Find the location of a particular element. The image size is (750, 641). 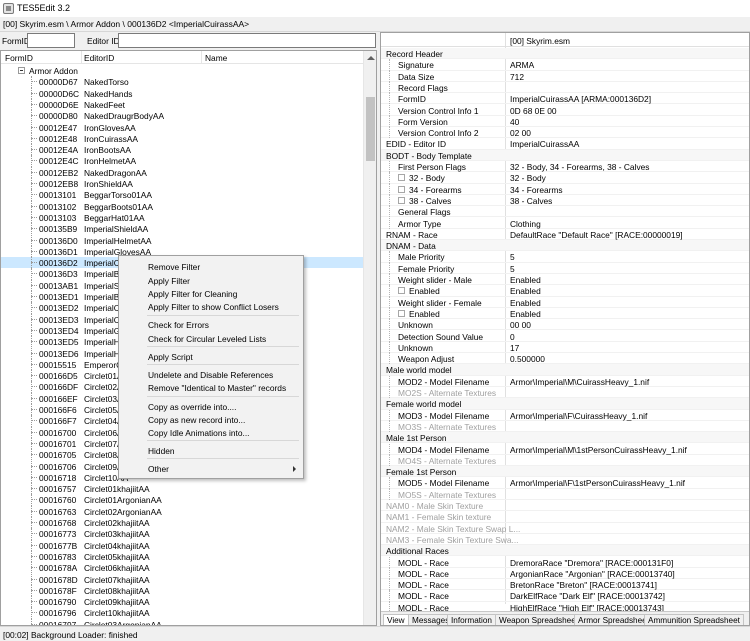

tree-row: 00016796 Circlet10khajiitAA is located at coordinates (182, 613).